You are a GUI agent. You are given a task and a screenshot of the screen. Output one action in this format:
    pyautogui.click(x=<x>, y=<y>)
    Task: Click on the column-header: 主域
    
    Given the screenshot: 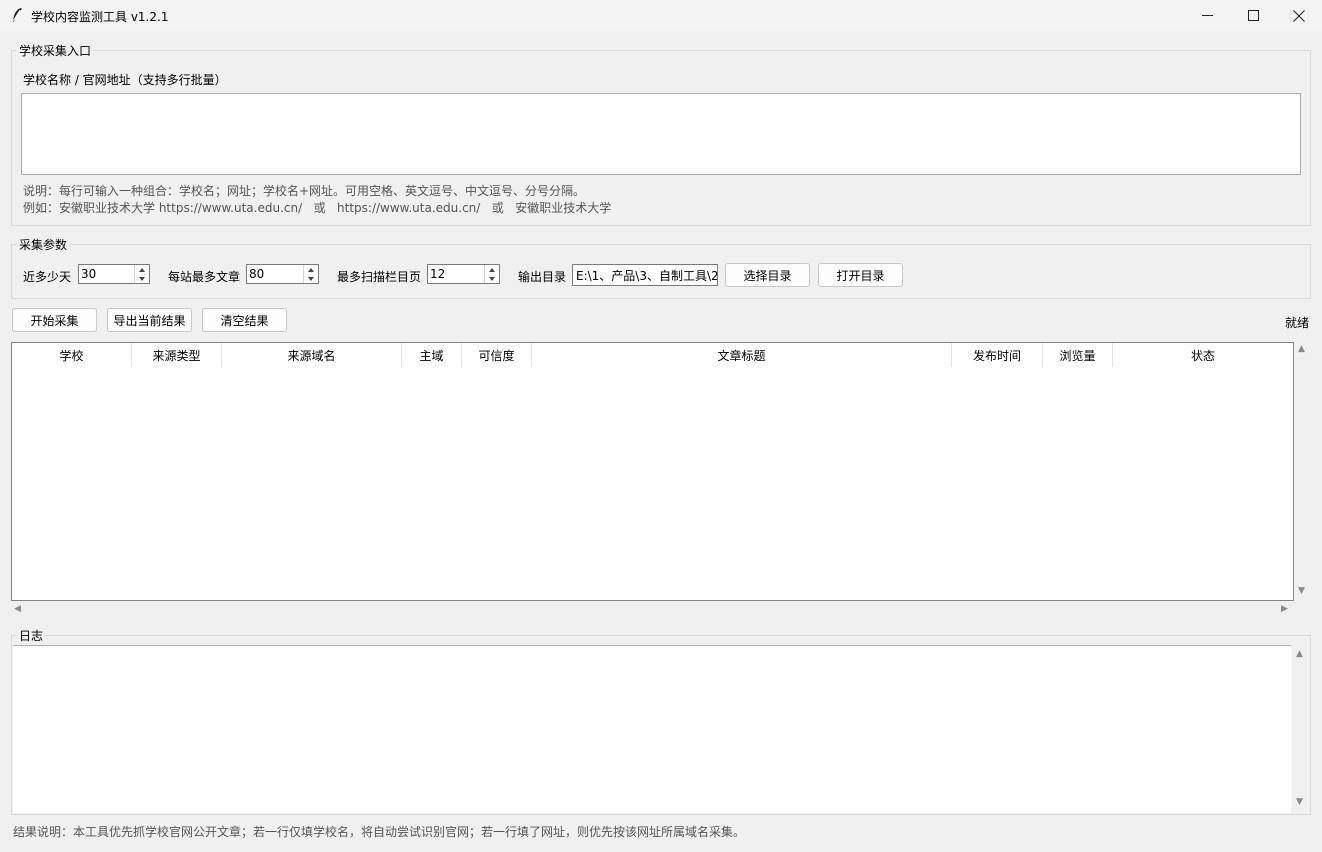 What is the action you would take?
    pyautogui.click(x=432, y=355)
    